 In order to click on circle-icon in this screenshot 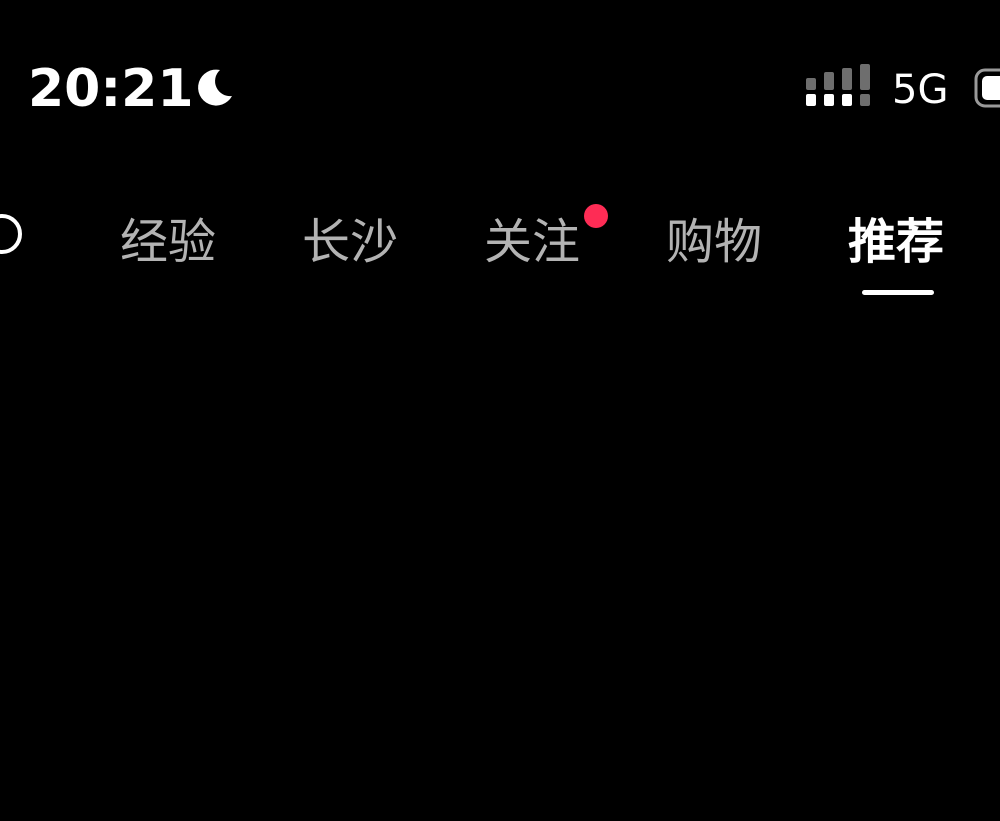, I will do `click(12, 234)`.